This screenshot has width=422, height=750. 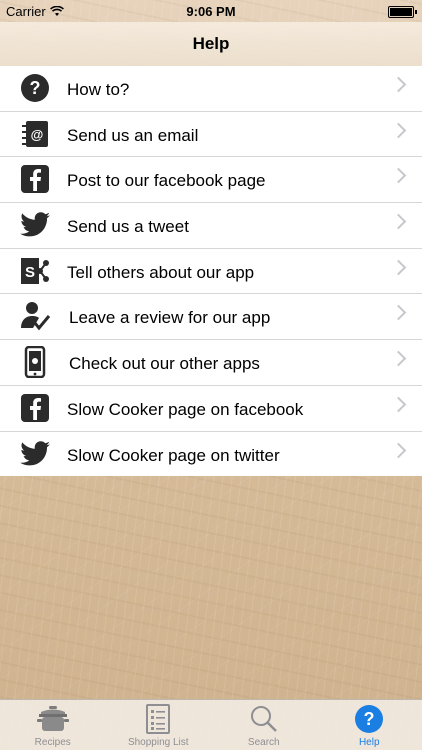 What do you see at coordinates (211, 226) in the screenshot?
I see `menu-item-tweet: Send us a tweet` at bounding box center [211, 226].